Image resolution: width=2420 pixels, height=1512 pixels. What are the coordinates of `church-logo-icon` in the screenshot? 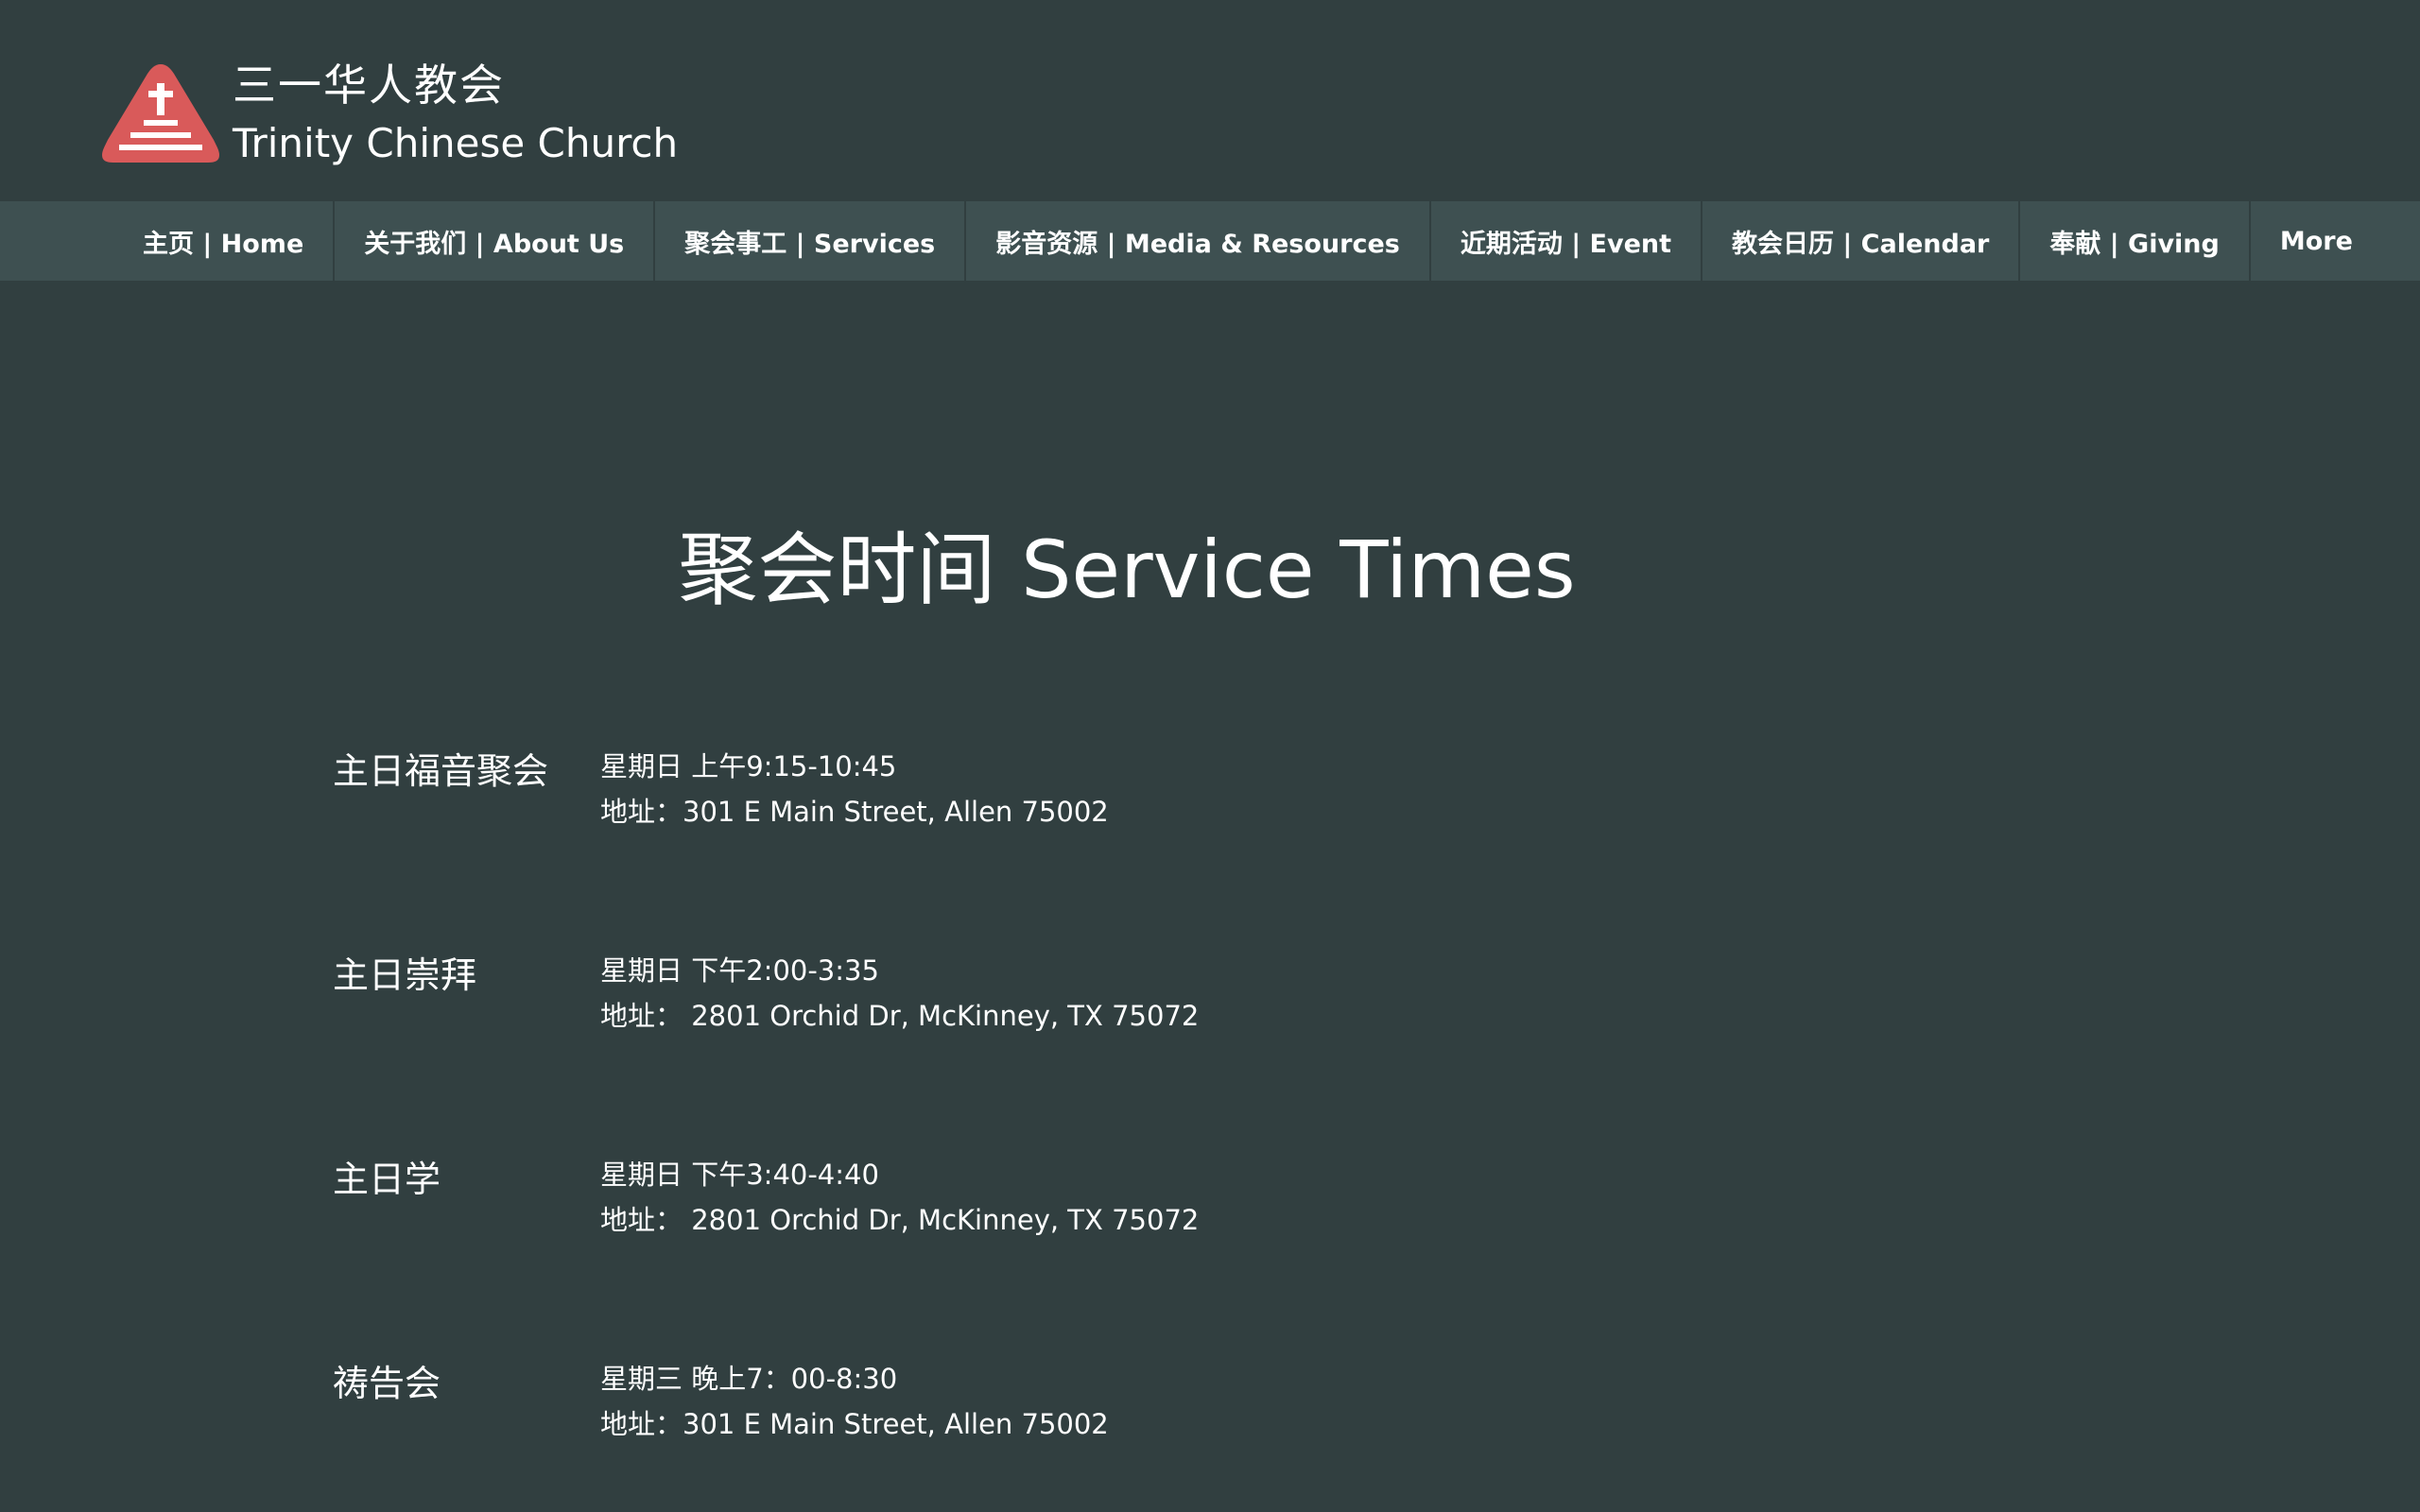 It's located at (161, 112).